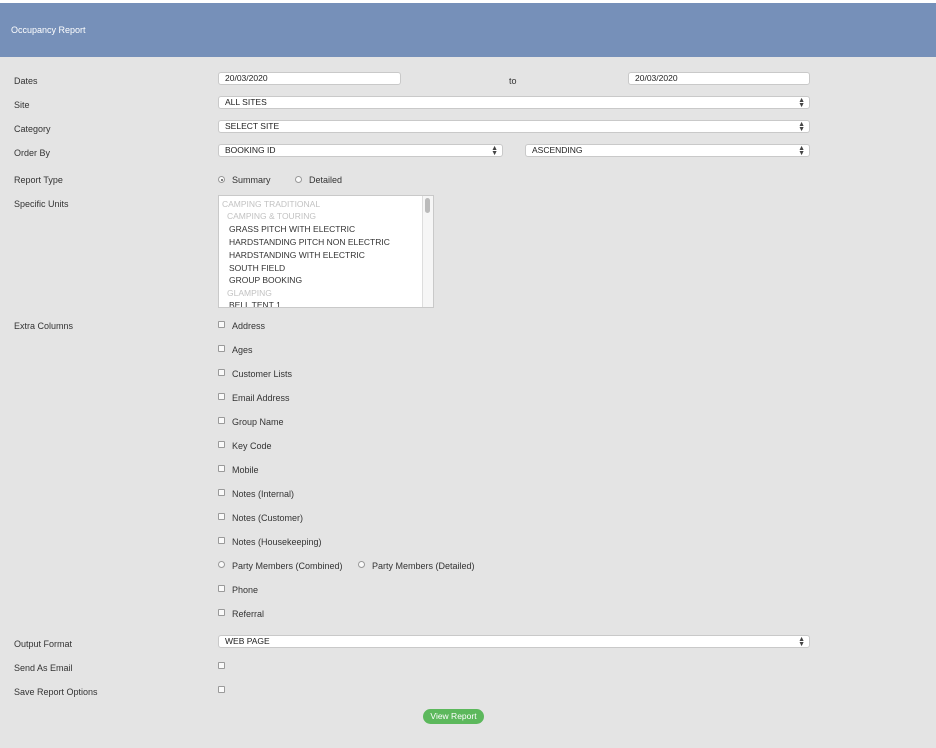  I want to click on list-item: GRASS PITCH WITH ELECTRIC, so click(292, 229).